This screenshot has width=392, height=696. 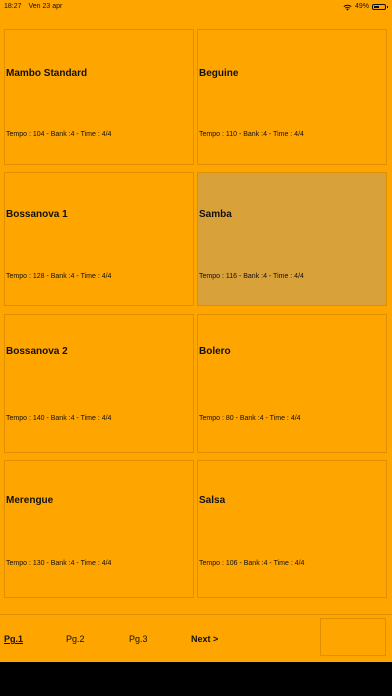 What do you see at coordinates (215, 351) in the screenshot?
I see `rhythm-name: Bolero` at bounding box center [215, 351].